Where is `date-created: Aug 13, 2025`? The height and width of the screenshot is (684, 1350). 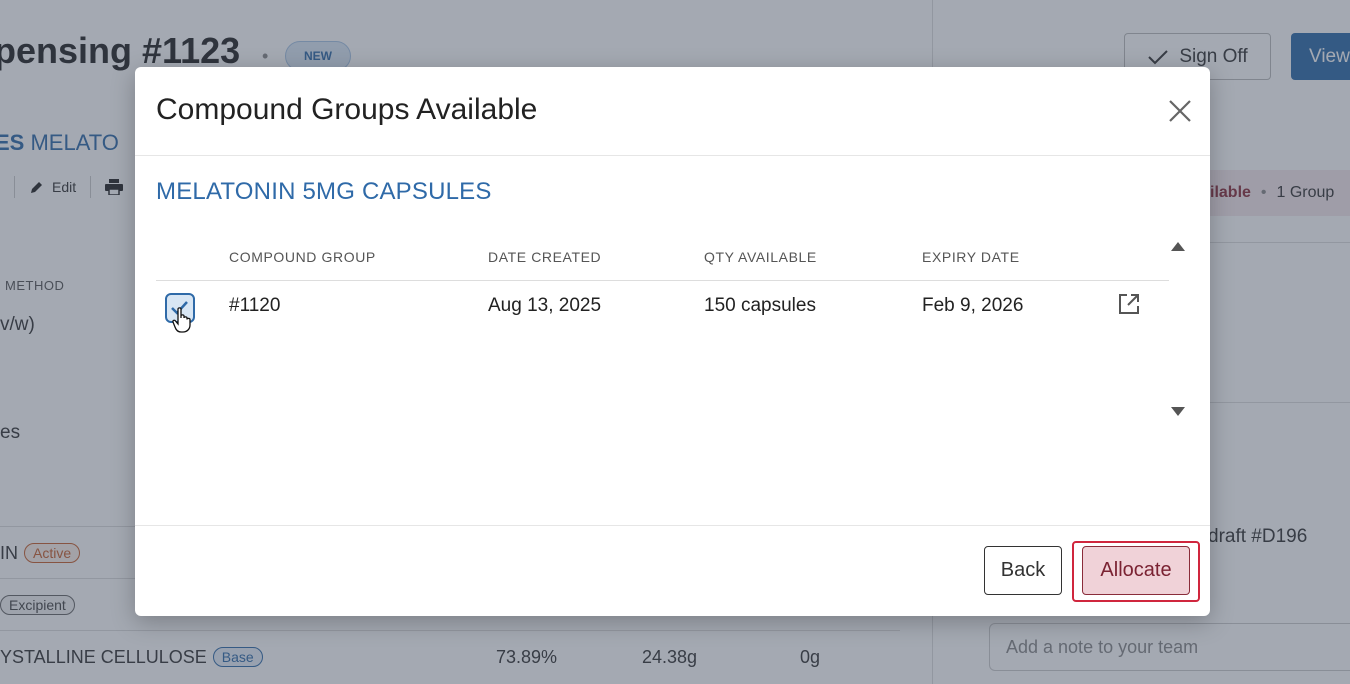 date-created: Aug 13, 2025 is located at coordinates (545, 305).